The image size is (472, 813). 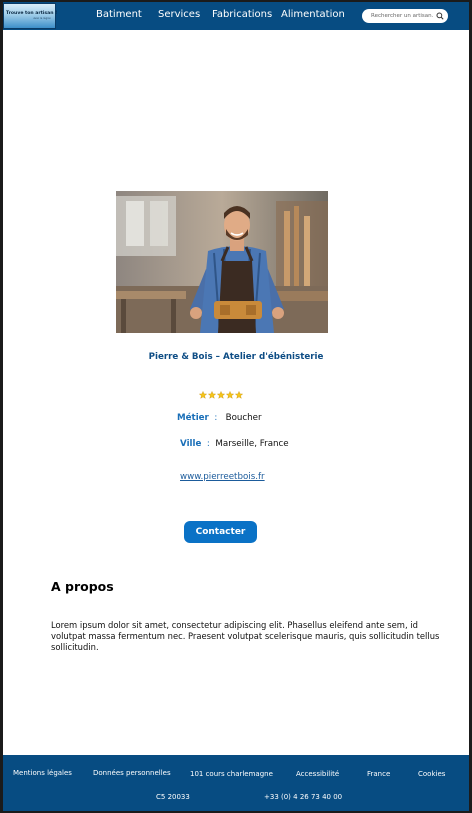 I want to click on nav-item-services: Services, so click(x=179, y=14).